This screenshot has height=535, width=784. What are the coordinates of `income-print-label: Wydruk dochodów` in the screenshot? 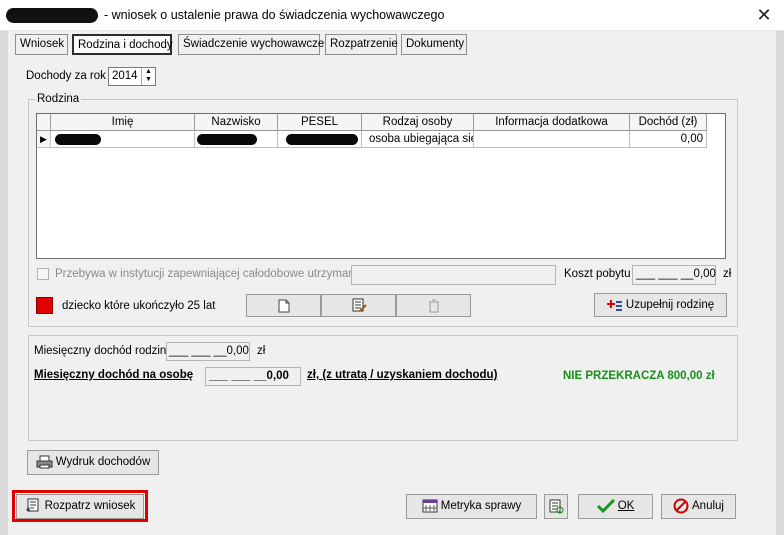 It's located at (103, 462).